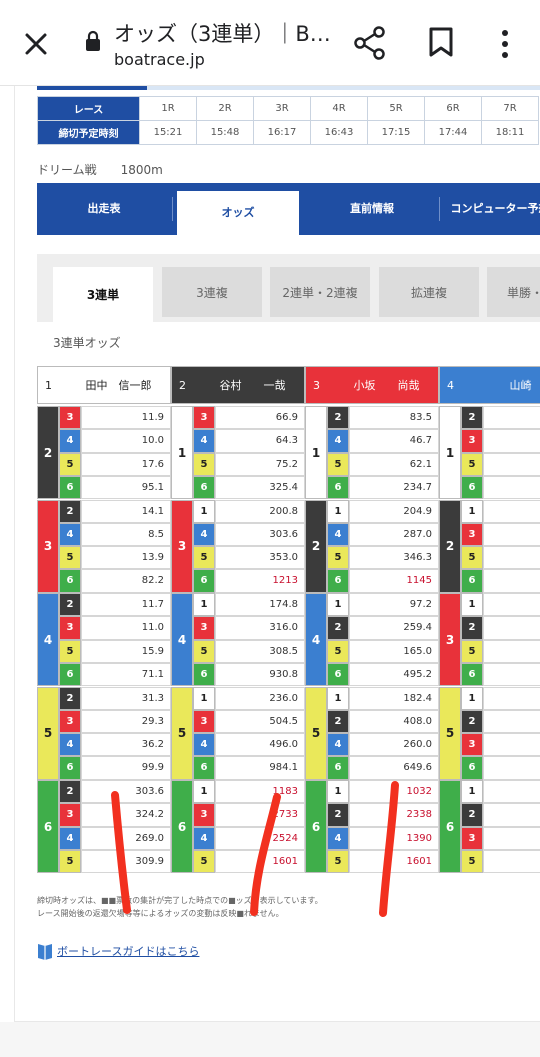  Describe the element at coordinates (115, 861) in the screenshot. I see `odds-row: 5 309.9` at that location.